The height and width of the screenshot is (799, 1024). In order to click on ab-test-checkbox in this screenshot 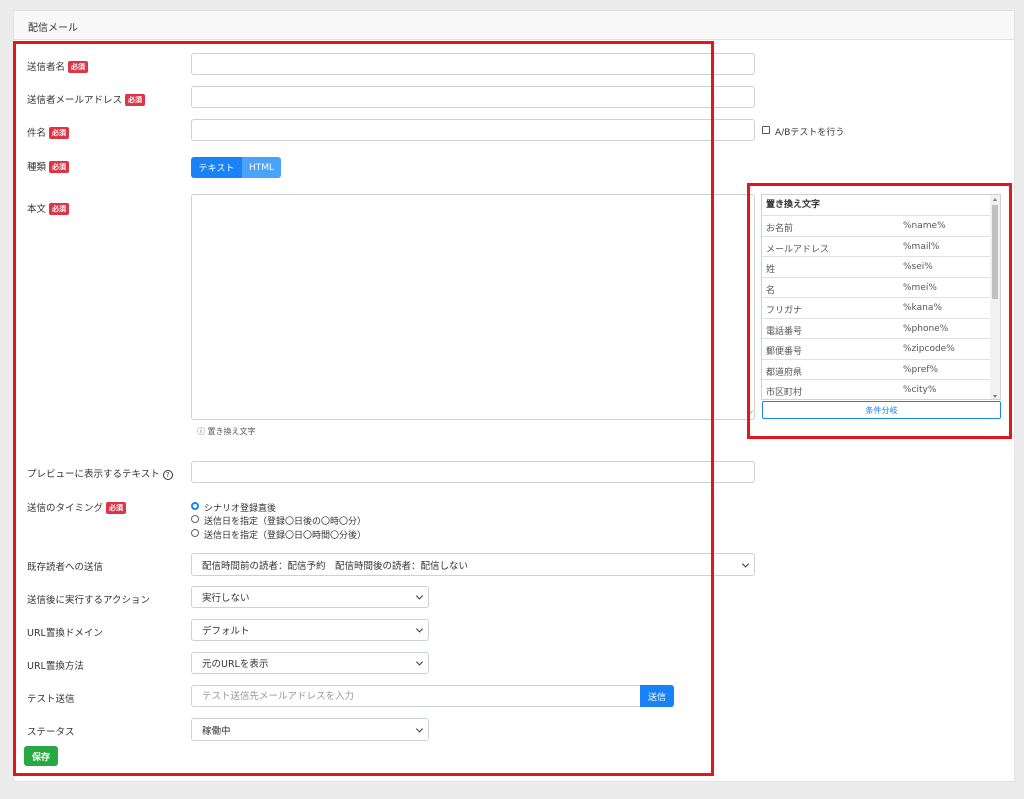, I will do `click(766, 130)`.